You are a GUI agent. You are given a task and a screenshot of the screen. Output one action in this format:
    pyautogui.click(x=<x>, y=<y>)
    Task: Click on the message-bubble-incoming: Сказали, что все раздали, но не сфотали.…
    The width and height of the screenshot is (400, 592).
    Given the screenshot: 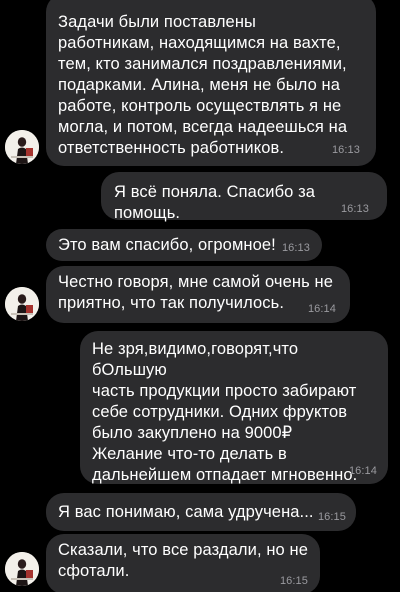 What is the action you would take?
    pyautogui.click(x=183, y=563)
    